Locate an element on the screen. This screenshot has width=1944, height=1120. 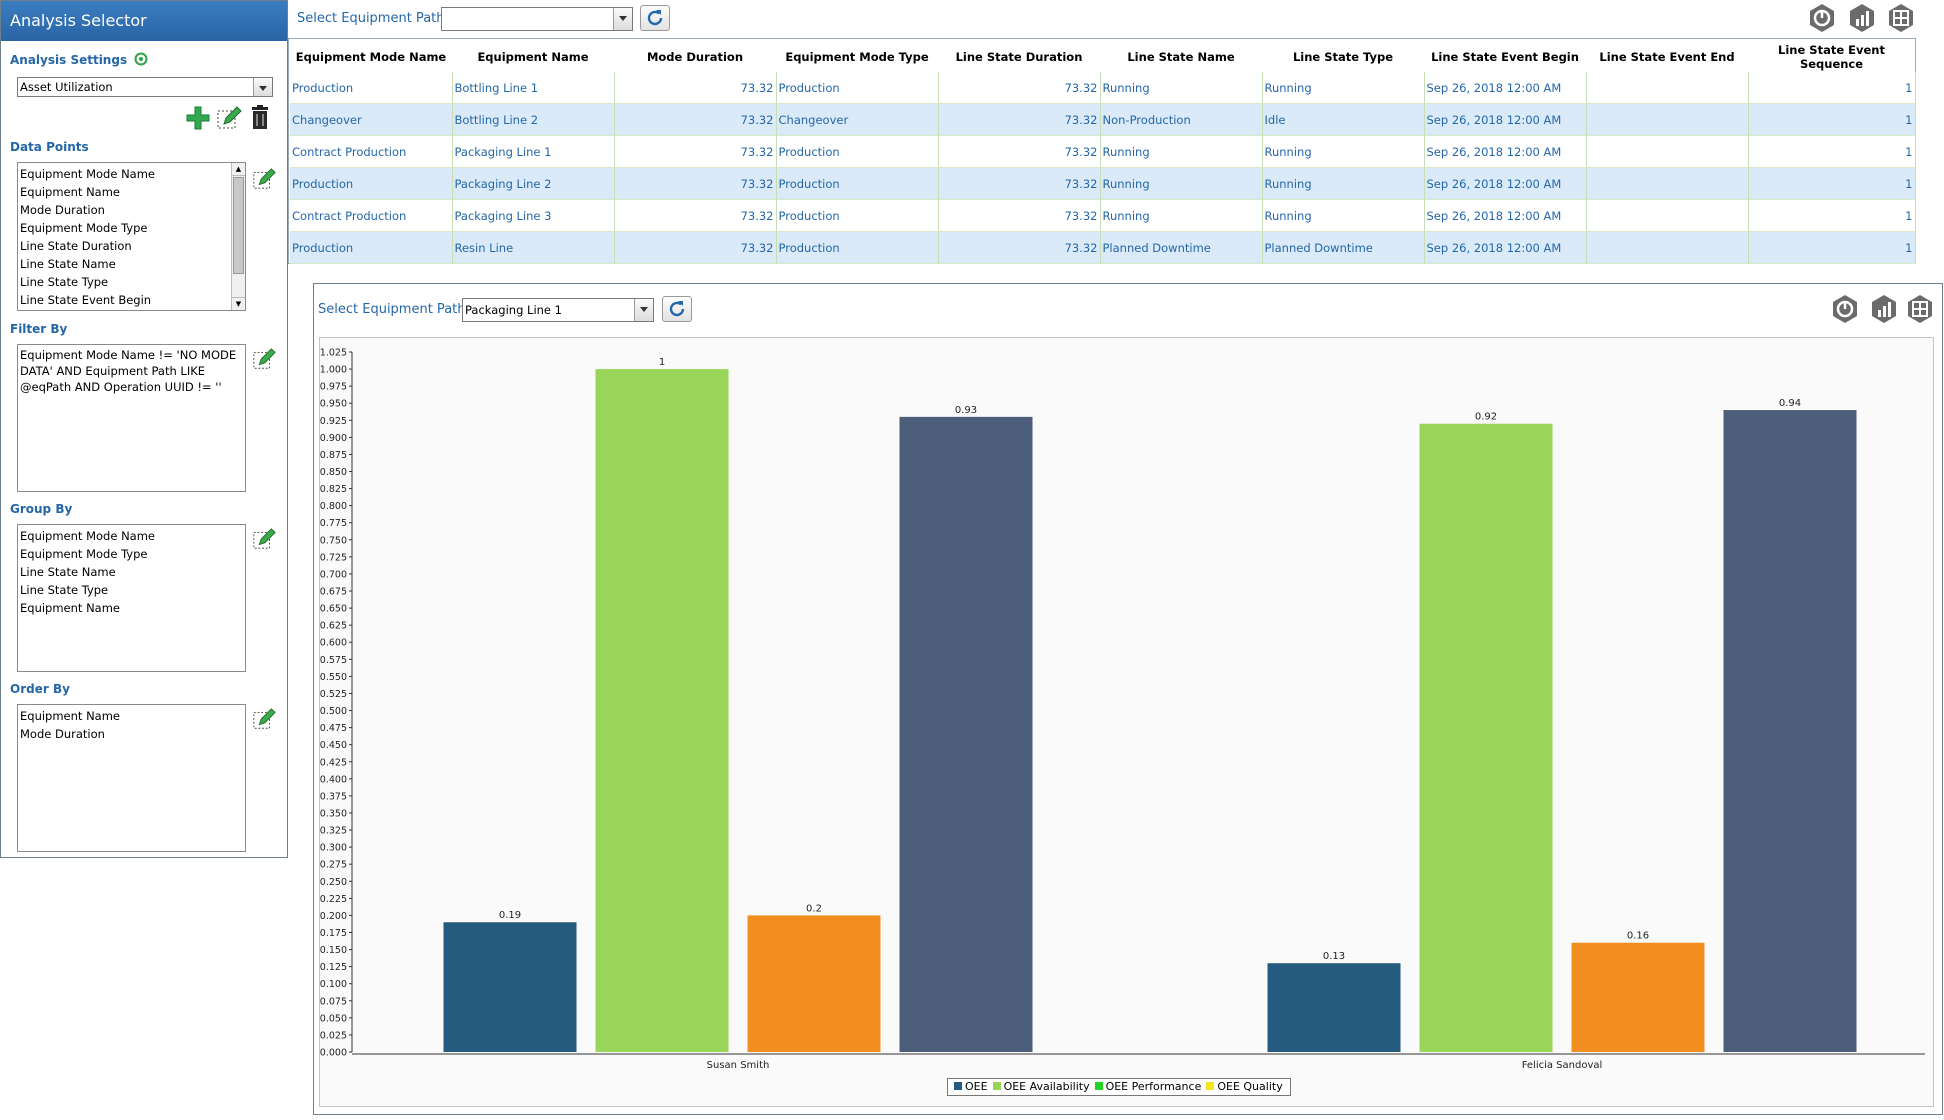
column-header: Equipment Mode Name is located at coordinates (371, 57).